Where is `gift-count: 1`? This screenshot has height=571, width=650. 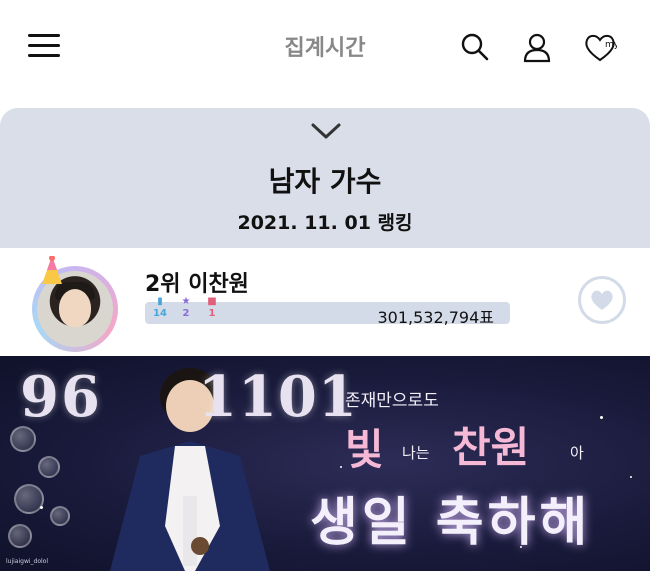
gift-count: 1 is located at coordinates (212, 313).